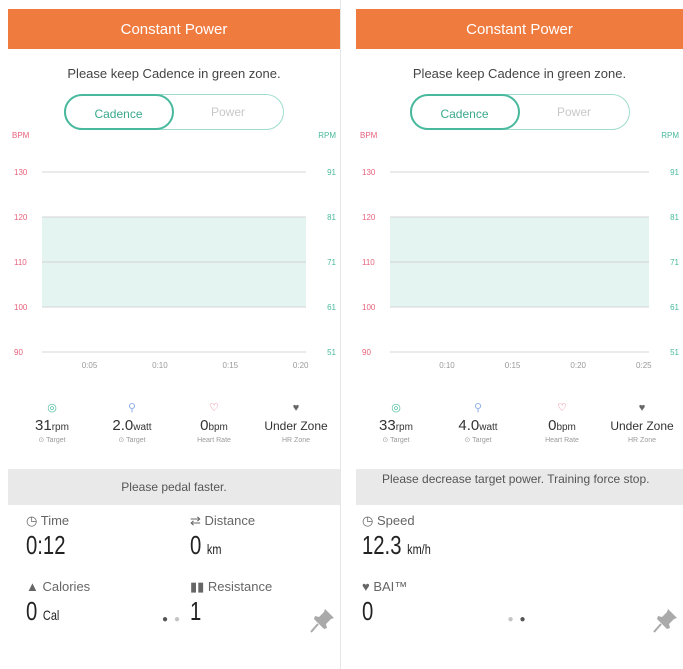  I want to click on metric-label: Time, so click(55, 520).